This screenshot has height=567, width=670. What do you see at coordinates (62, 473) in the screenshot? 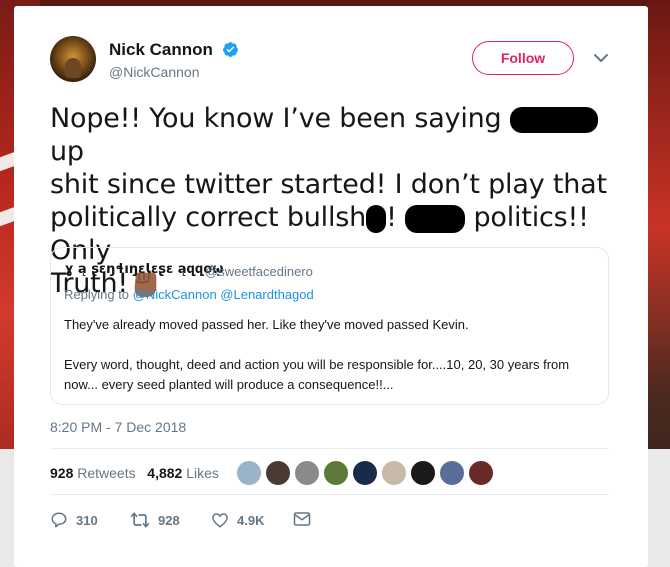
I see `retweets-count: 928` at bounding box center [62, 473].